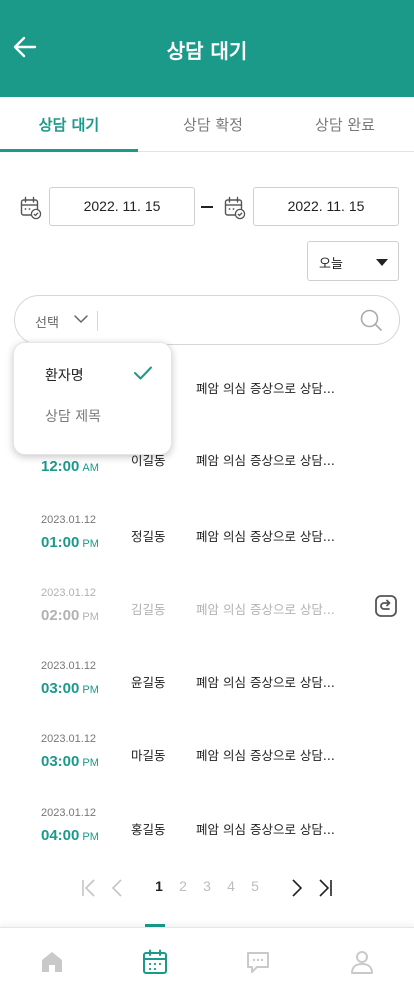  What do you see at coordinates (148, 609) in the screenshot?
I see `patient-name: 김길동` at bounding box center [148, 609].